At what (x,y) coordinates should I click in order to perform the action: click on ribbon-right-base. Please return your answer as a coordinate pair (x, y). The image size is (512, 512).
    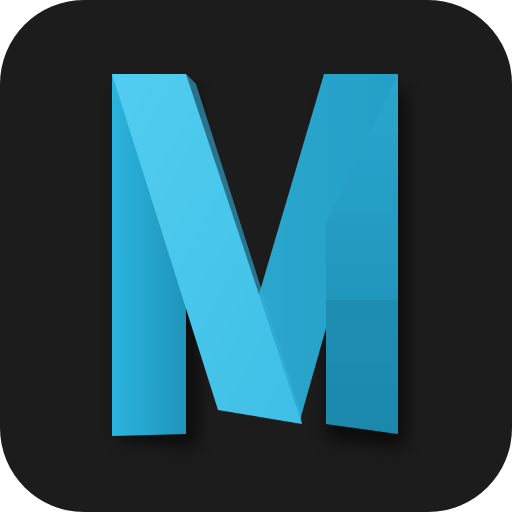
    Looking at the image, I should click on (362, 367).